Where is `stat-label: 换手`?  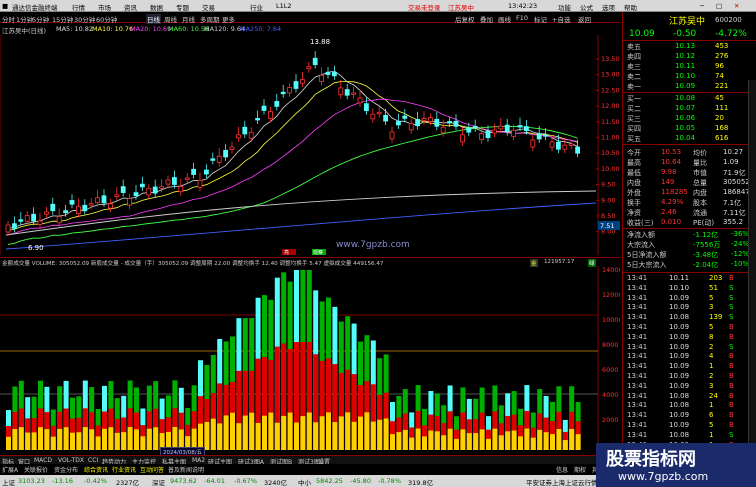
stat-label: 换手 is located at coordinates (634, 203).